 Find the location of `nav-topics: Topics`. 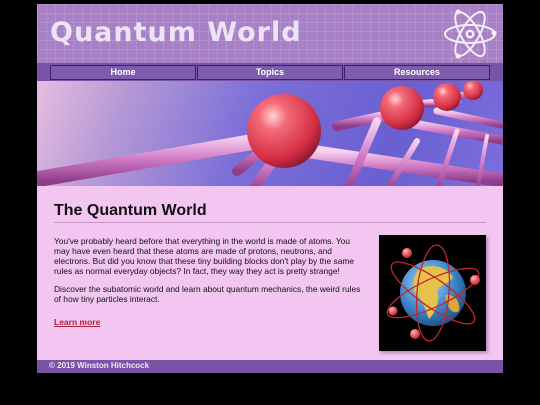

nav-topics: Topics is located at coordinates (270, 72).